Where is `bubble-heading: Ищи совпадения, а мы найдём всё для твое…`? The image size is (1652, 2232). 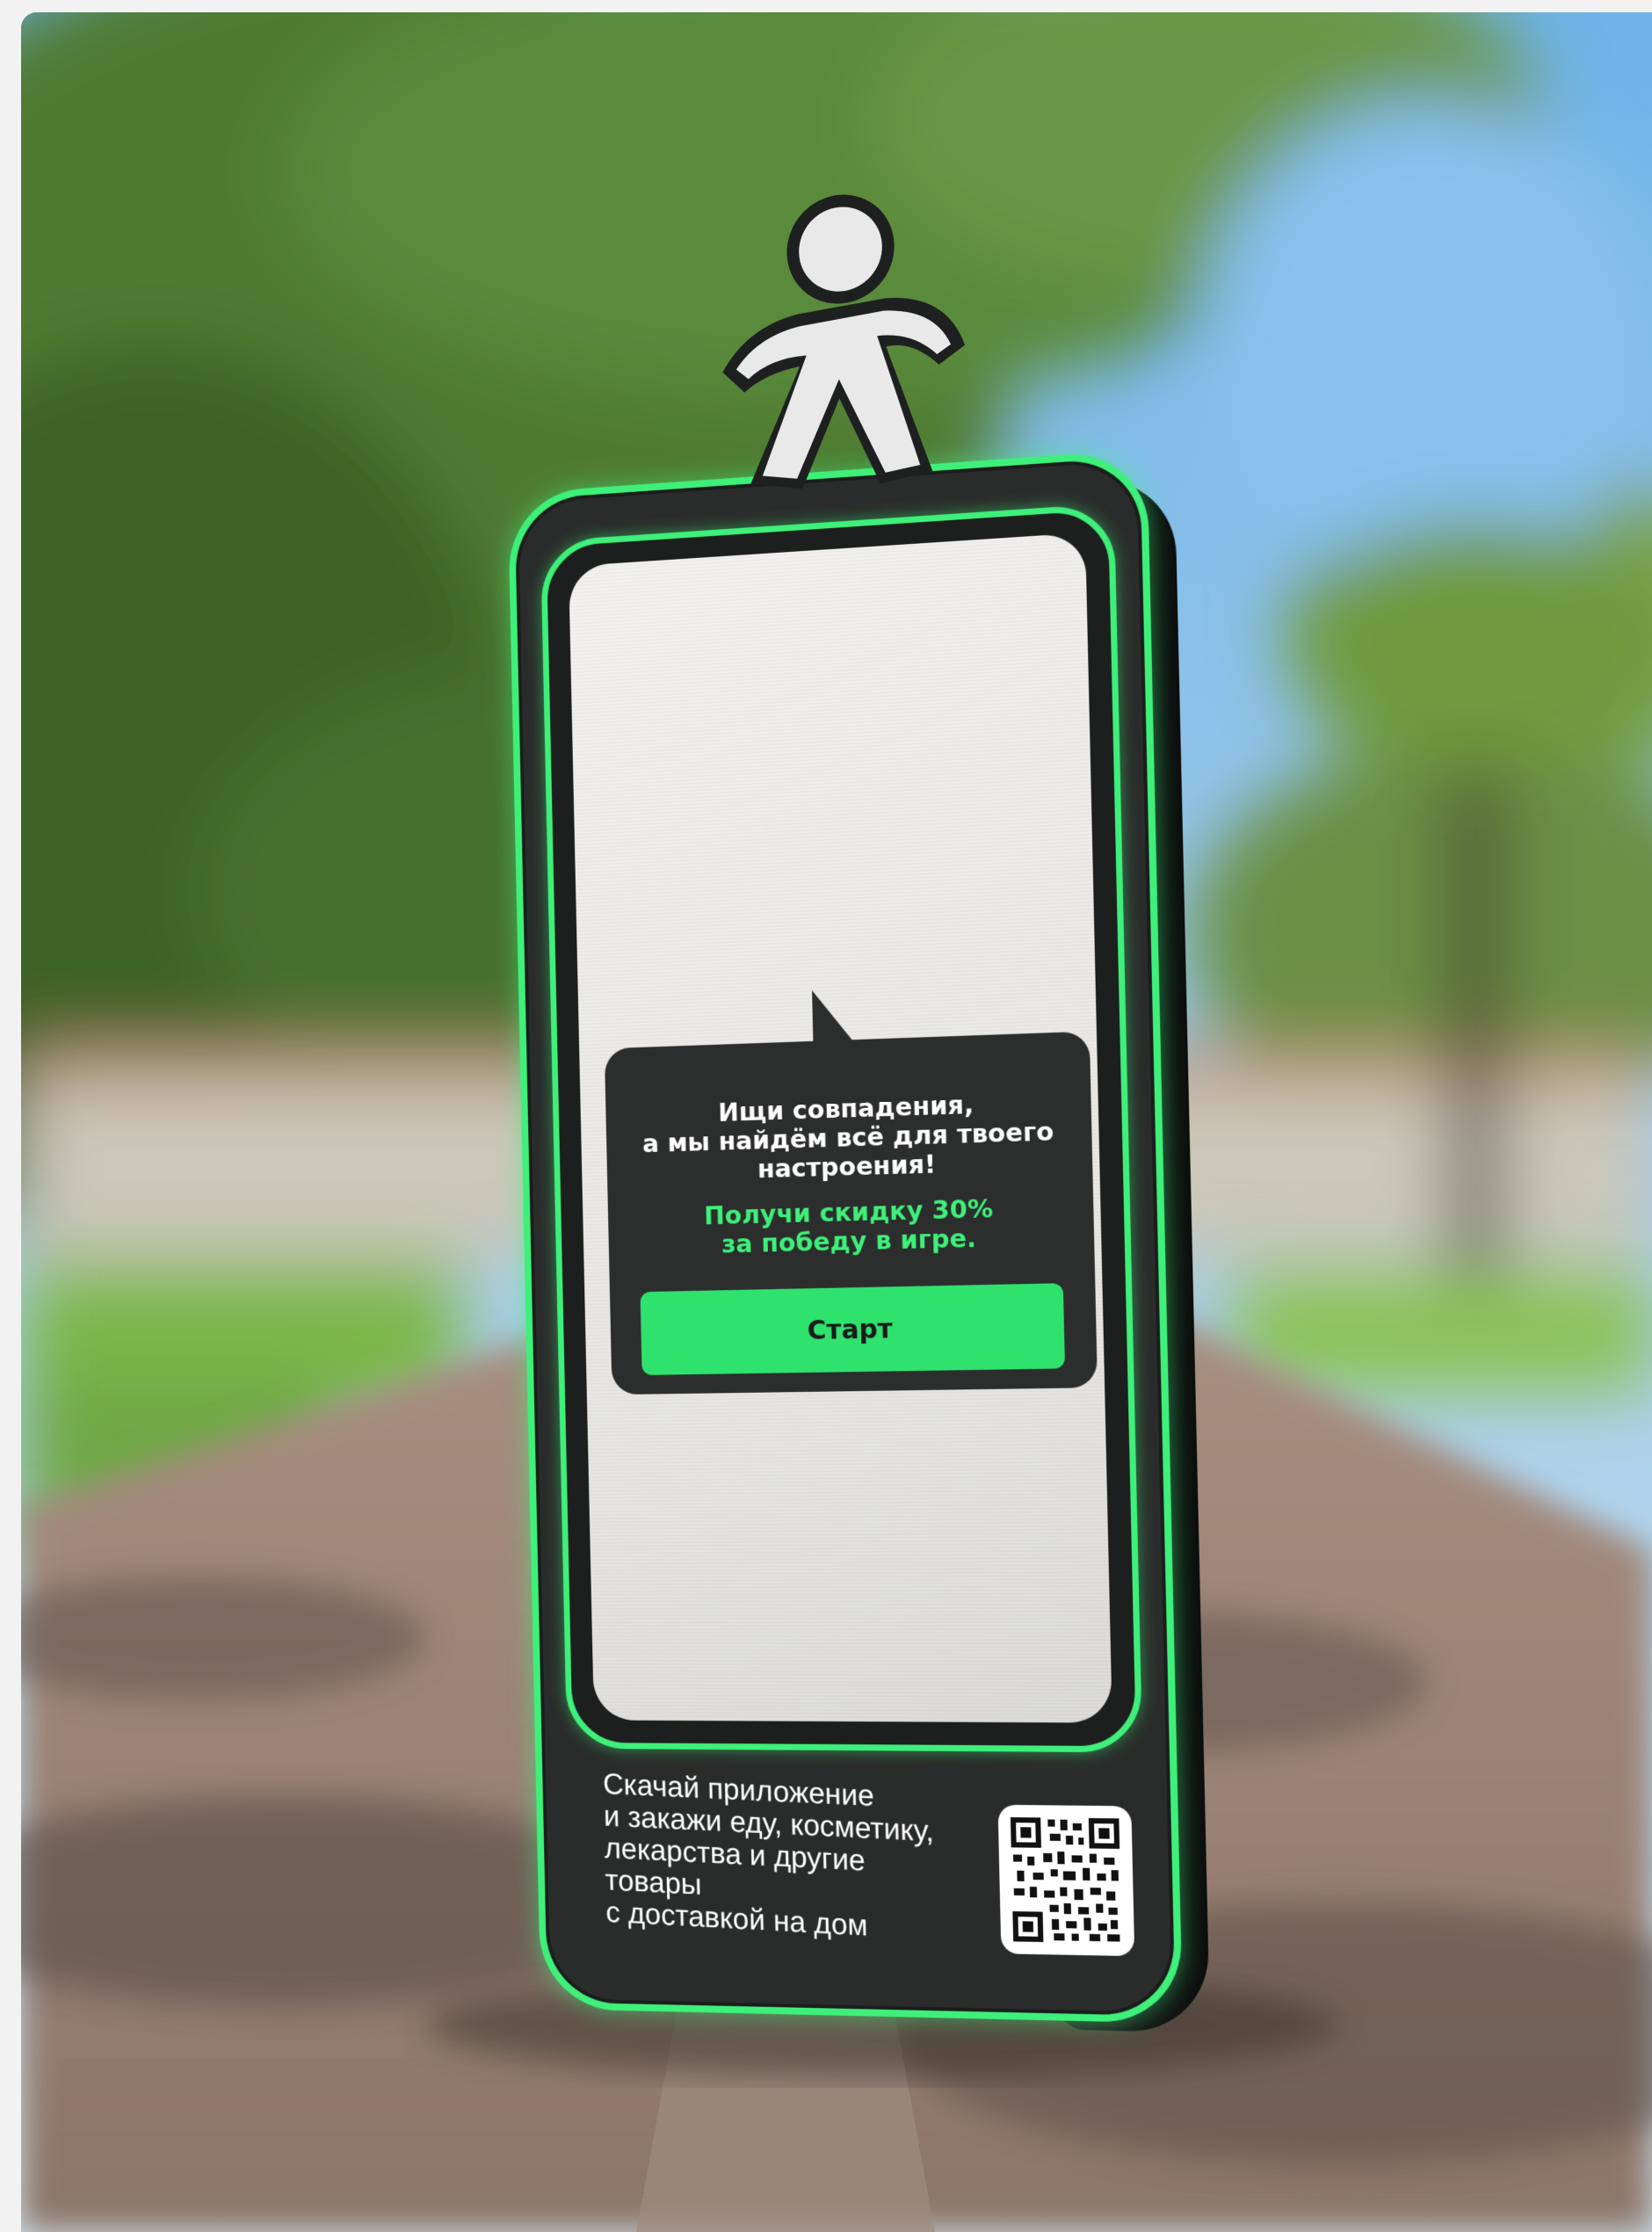
bubble-heading: Ищи совпадения, а мы найдём всё для твое… is located at coordinates (848, 1137).